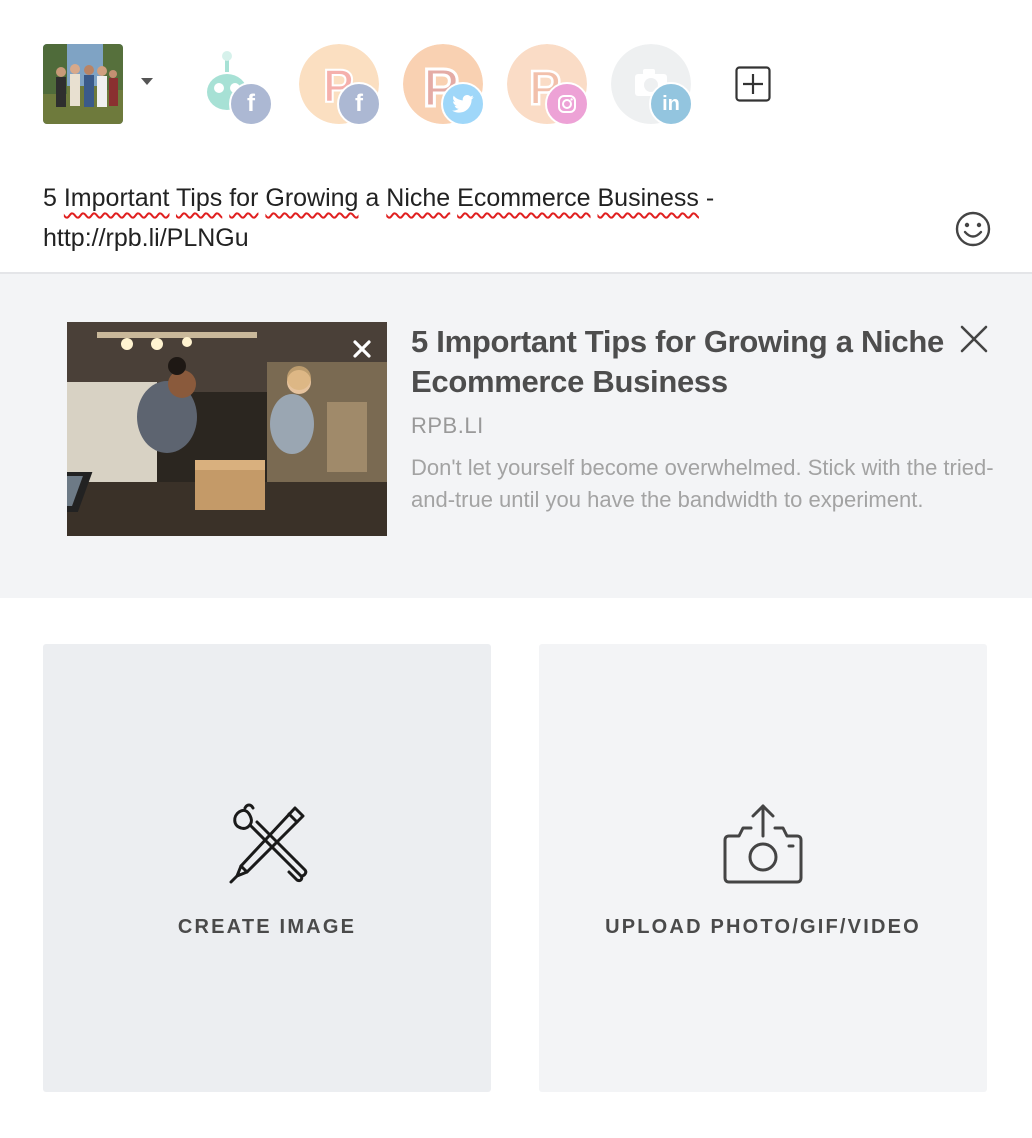  Describe the element at coordinates (671, 104) in the screenshot. I see `linkedin-icon: in` at that location.